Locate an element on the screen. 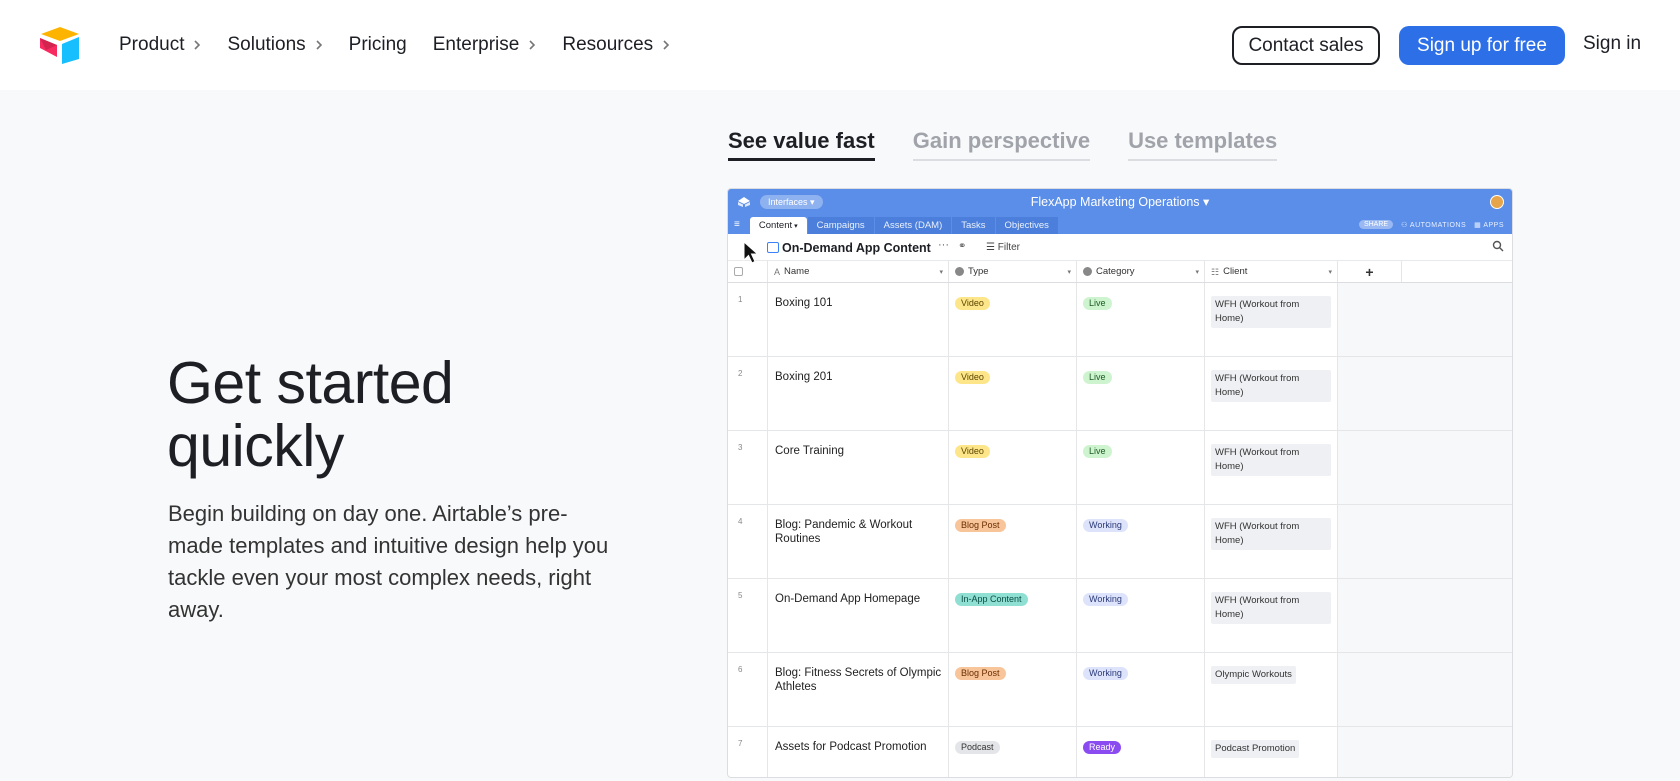  tab-see-value-fast: See value fast is located at coordinates (801, 144).